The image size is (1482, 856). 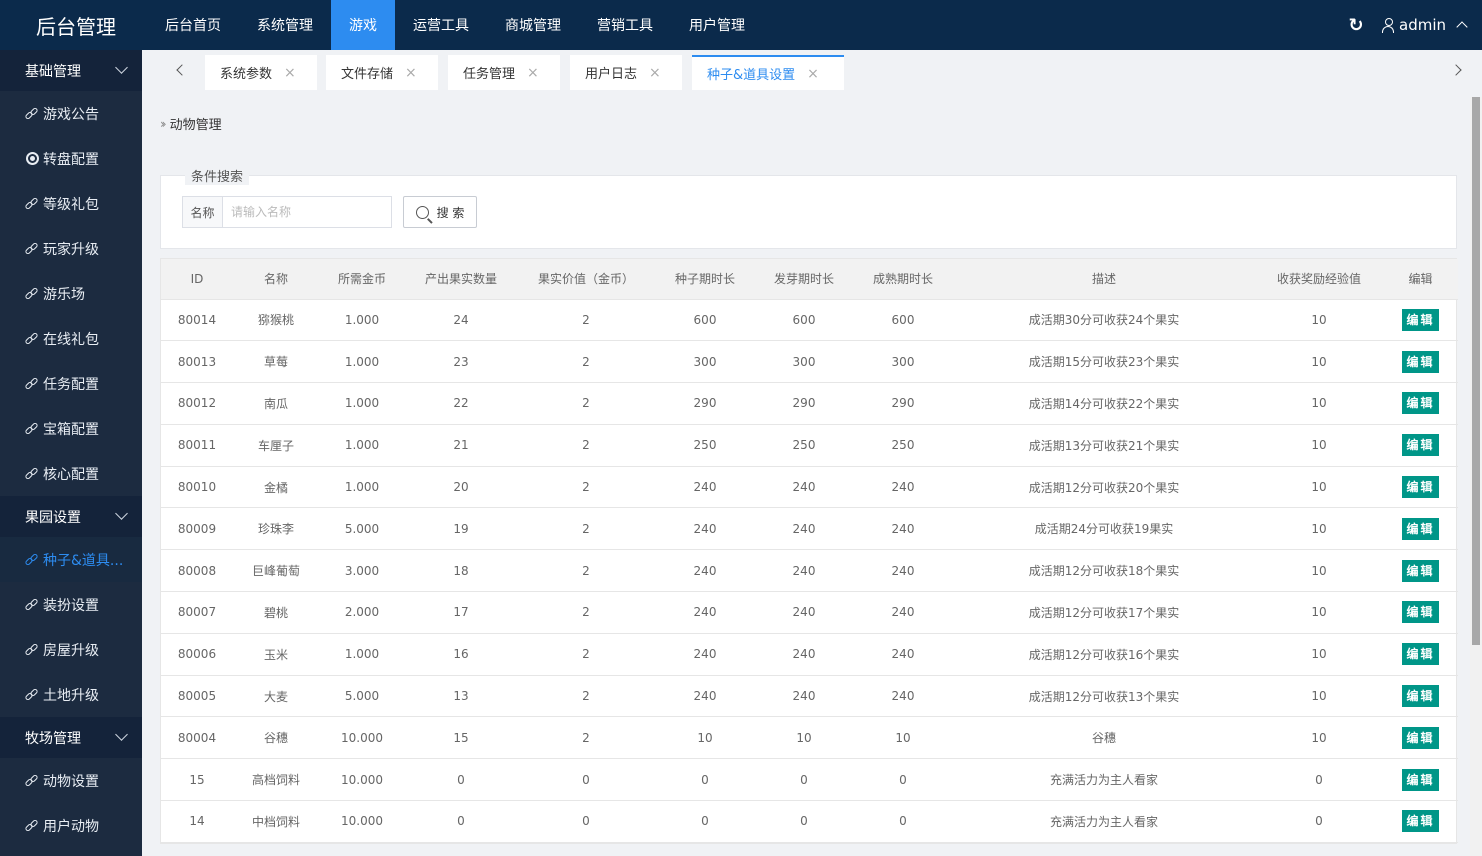 What do you see at coordinates (71, 383) in the screenshot?
I see `sidebar-item: 任务配置` at bounding box center [71, 383].